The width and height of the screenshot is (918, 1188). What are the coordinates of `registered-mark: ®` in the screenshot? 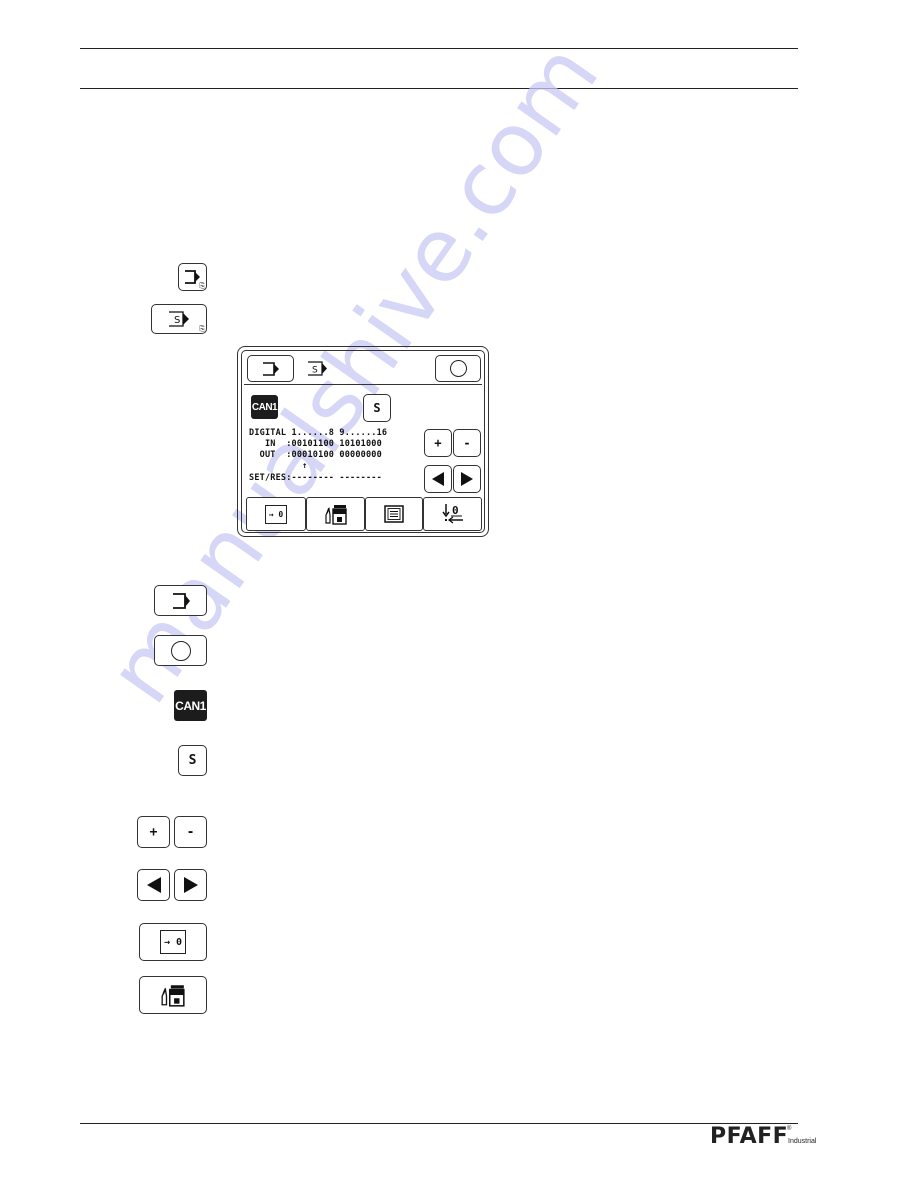 It's located at (789, 1129).